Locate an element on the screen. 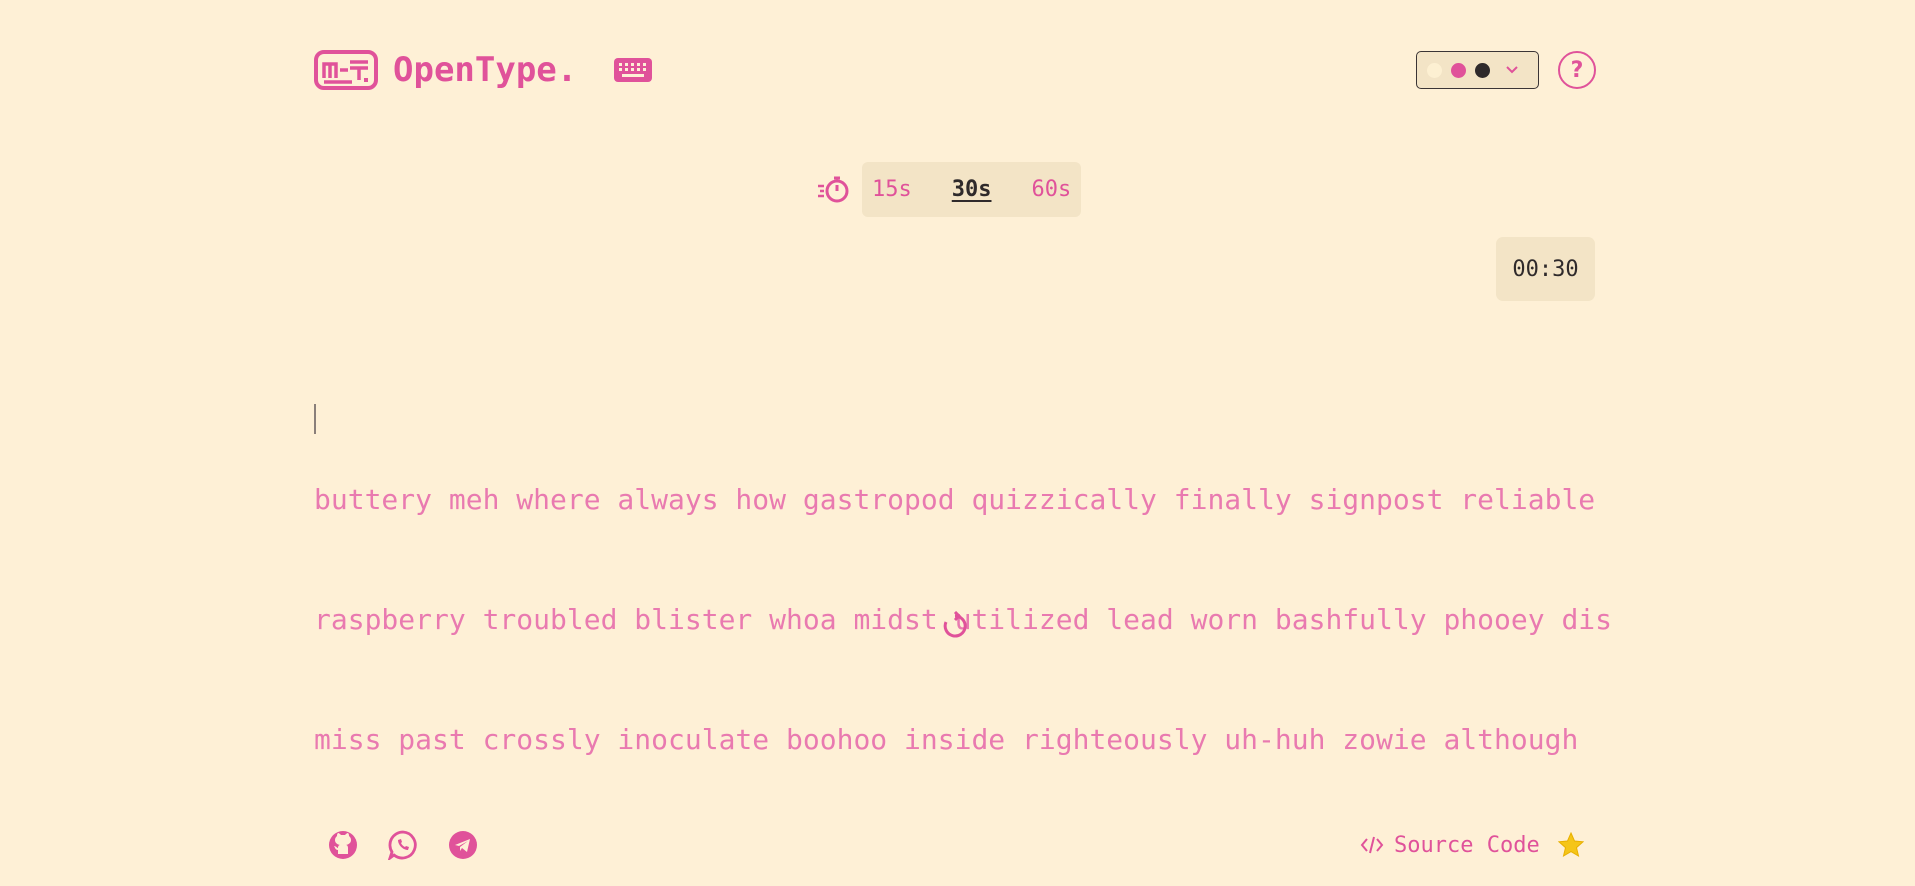 The image size is (1915, 886). whatsapp-icon is located at coordinates (403, 845).